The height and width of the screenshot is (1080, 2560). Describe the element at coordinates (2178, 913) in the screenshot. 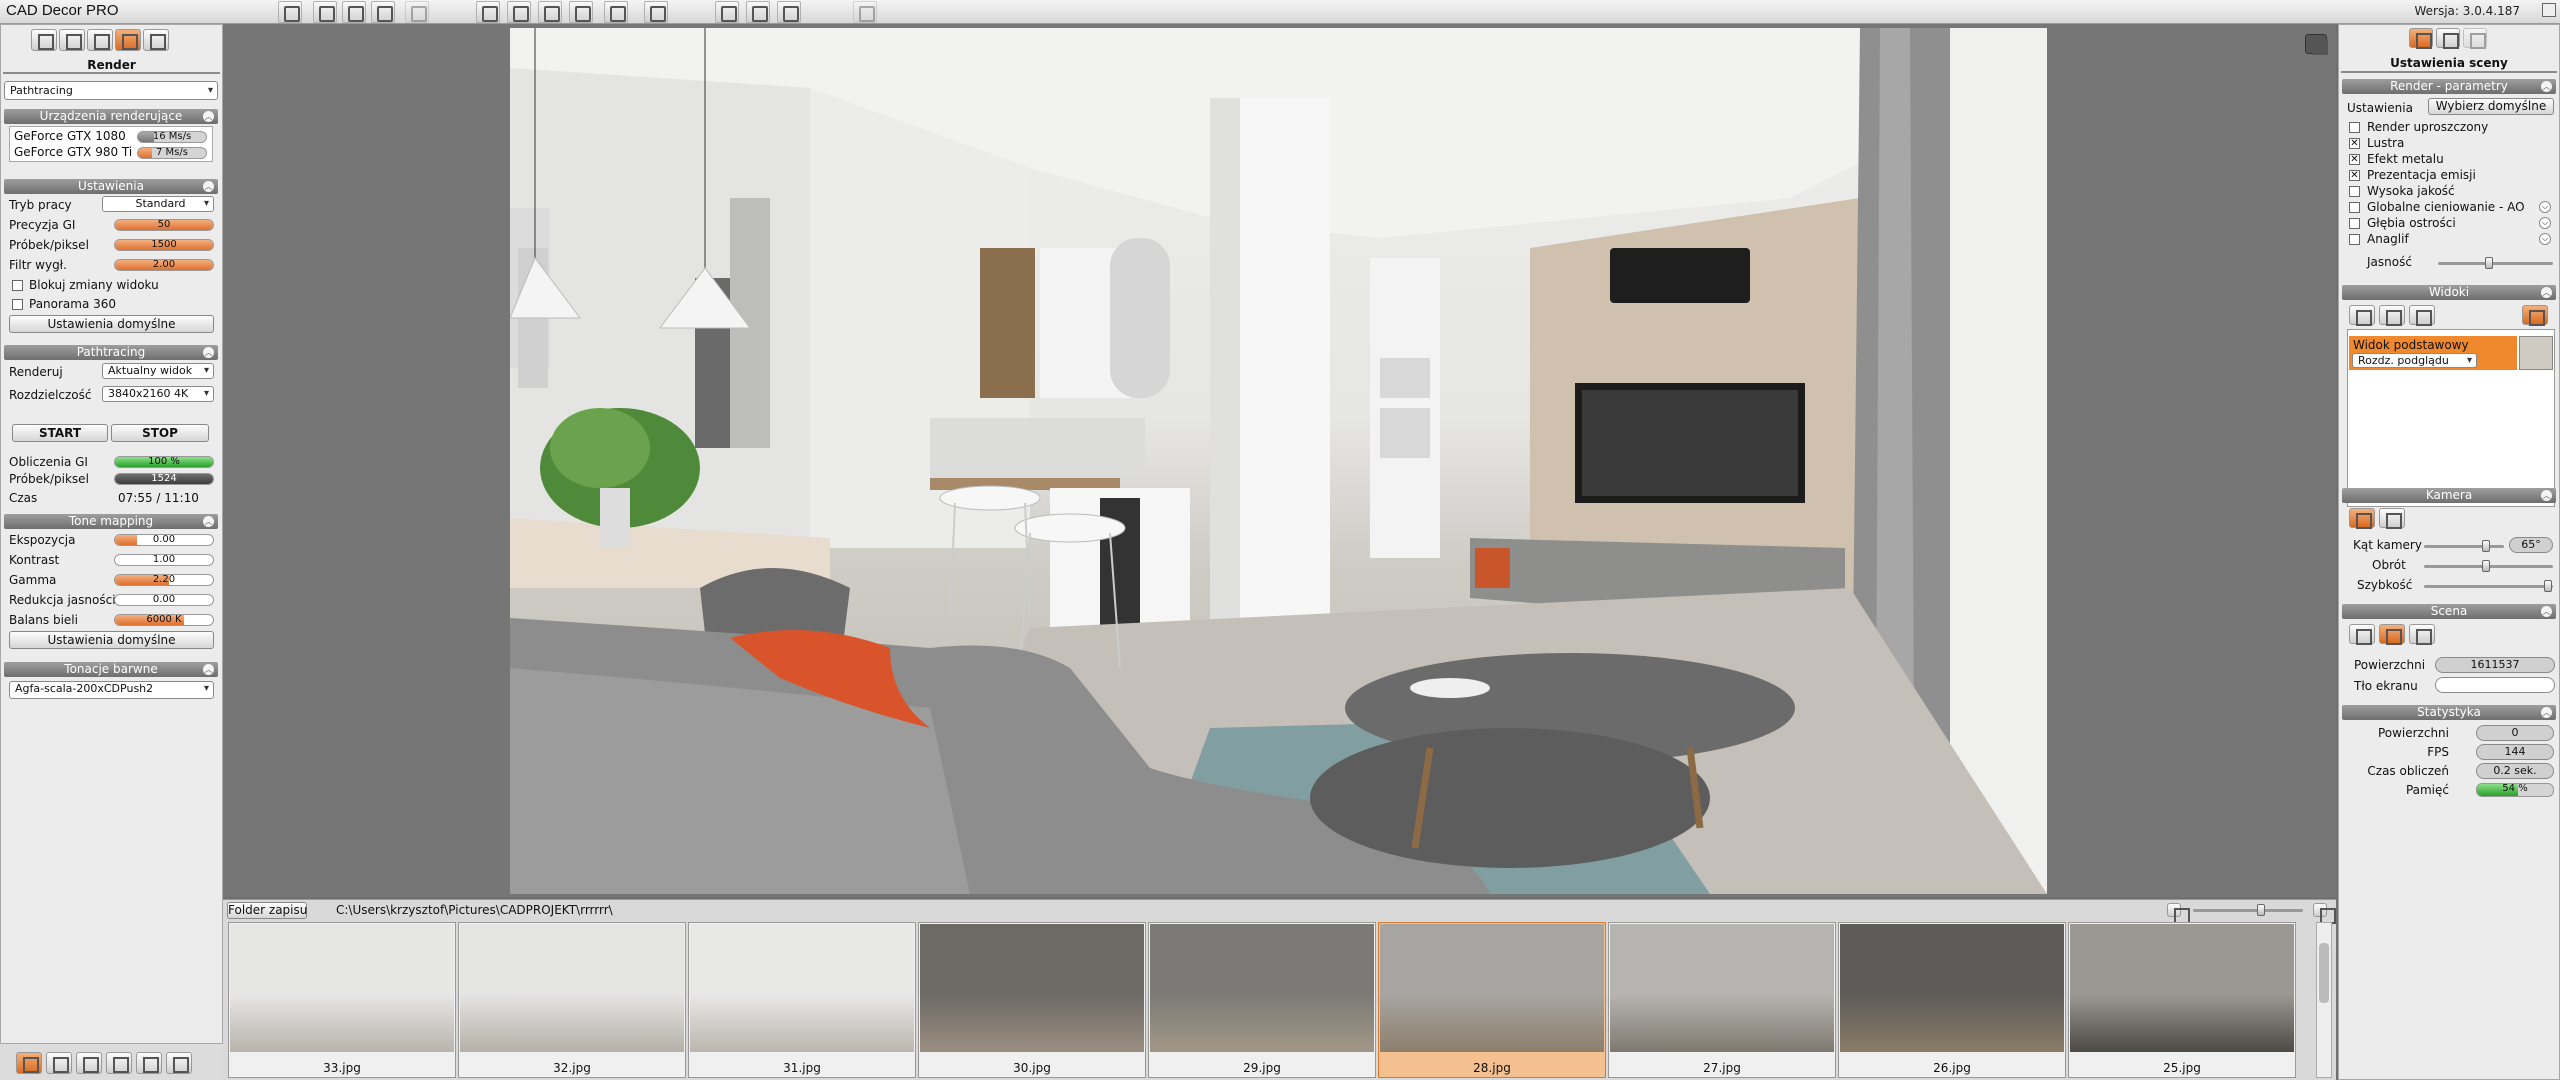

I see `thumb-grid-icon` at that location.